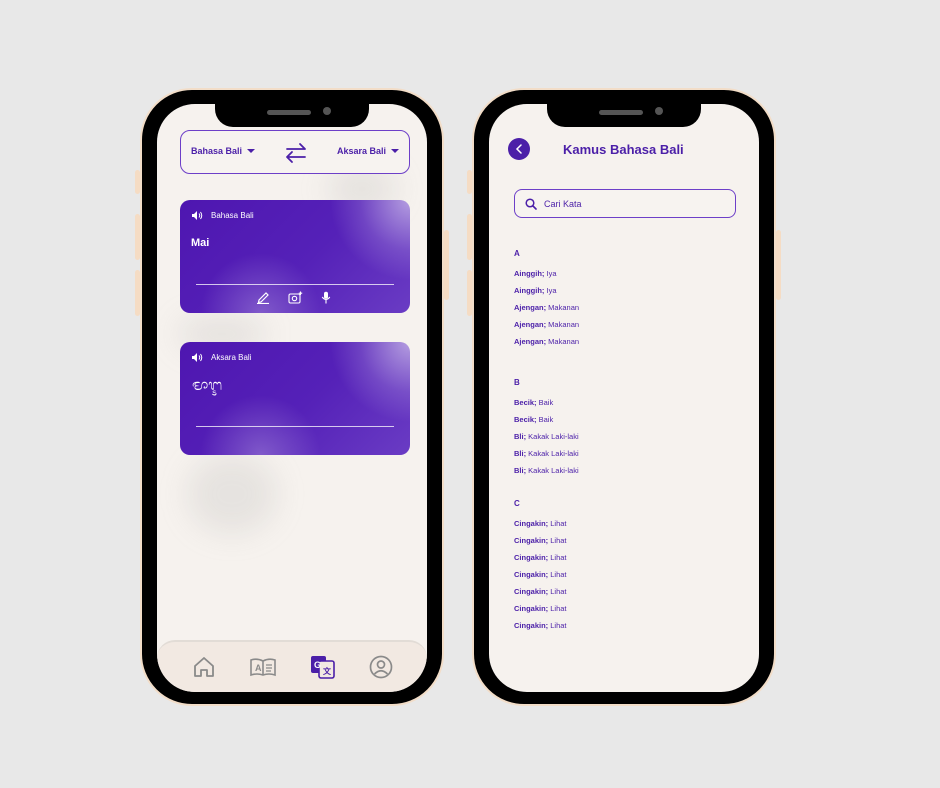 The width and height of the screenshot is (940, 788). Describe the element at coordinates (204, 667) in the screenshot. I see `home-icon` at that location.